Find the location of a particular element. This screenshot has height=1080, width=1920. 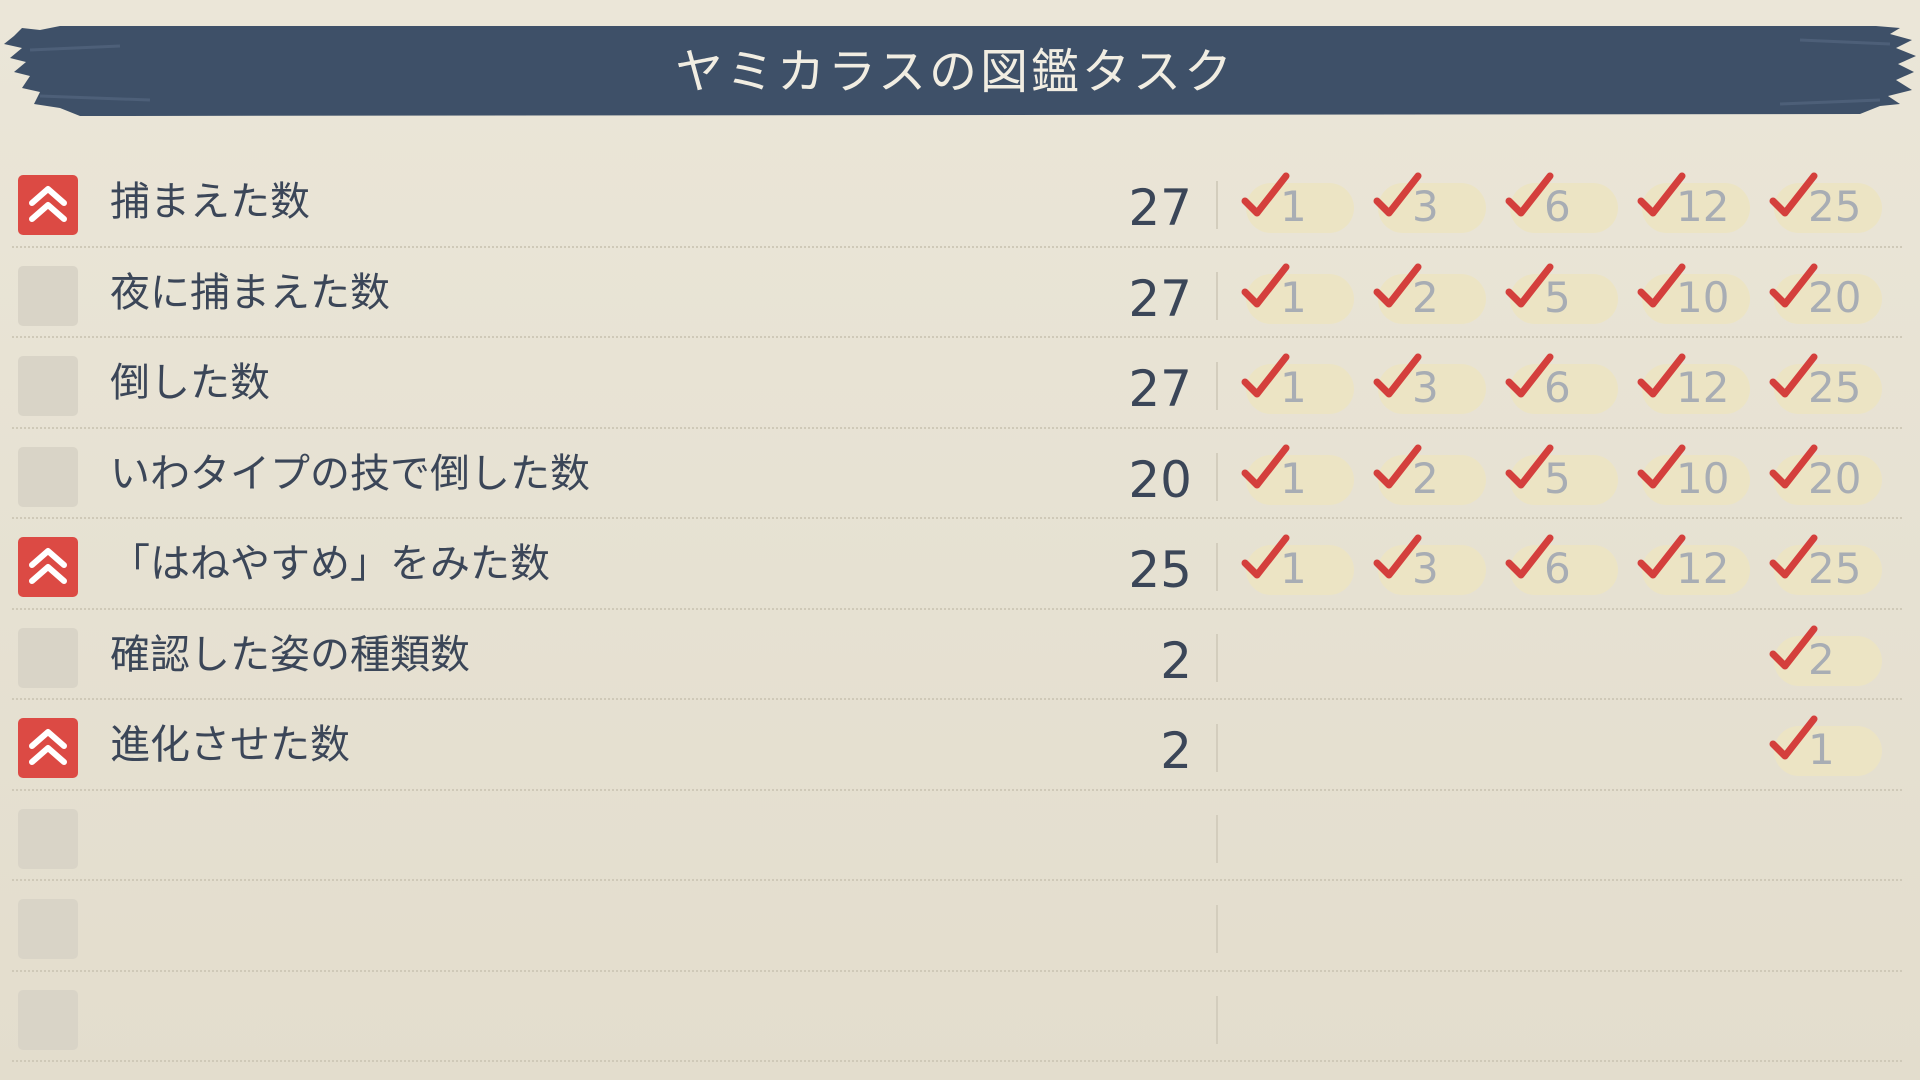

task-label: 倒した数 is located at coordinates (190, 383).